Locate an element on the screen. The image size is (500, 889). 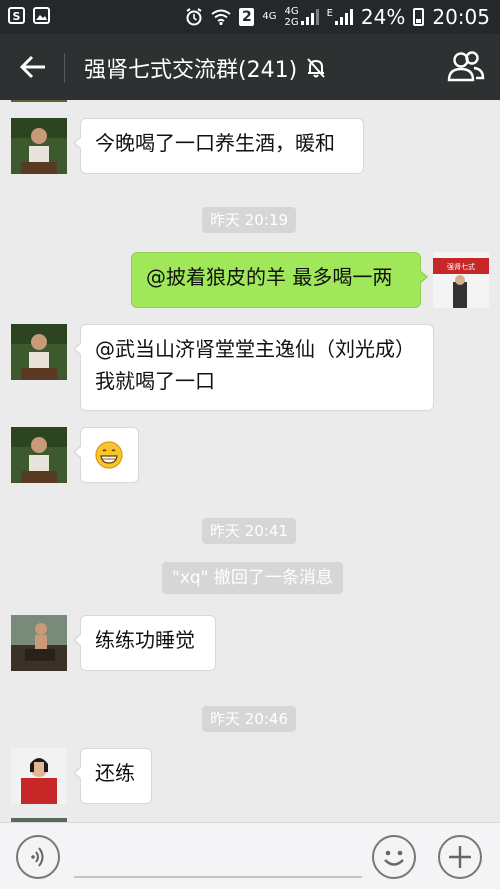
message-bubble-outgoing: @披着狼皮的羊 最多喝一两 is located at coordinates (279, 280).